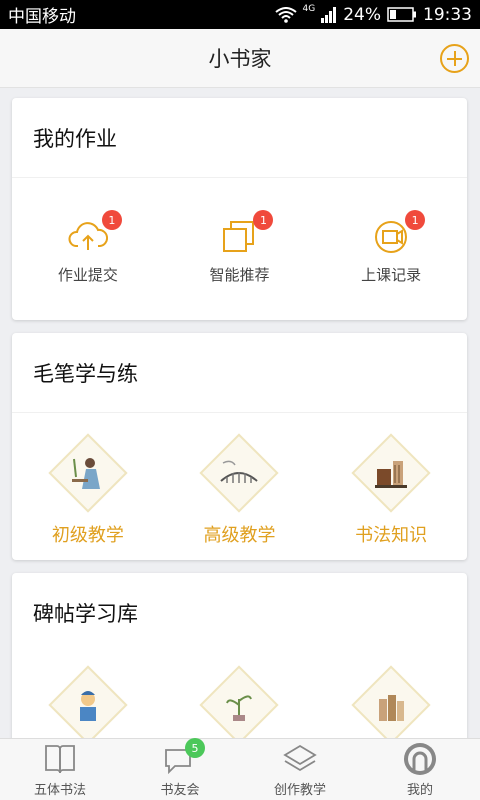 Image resolution: width=480 pixels, height=800 pixels. I want to click on page-title: 小书家, so click(240, 59).